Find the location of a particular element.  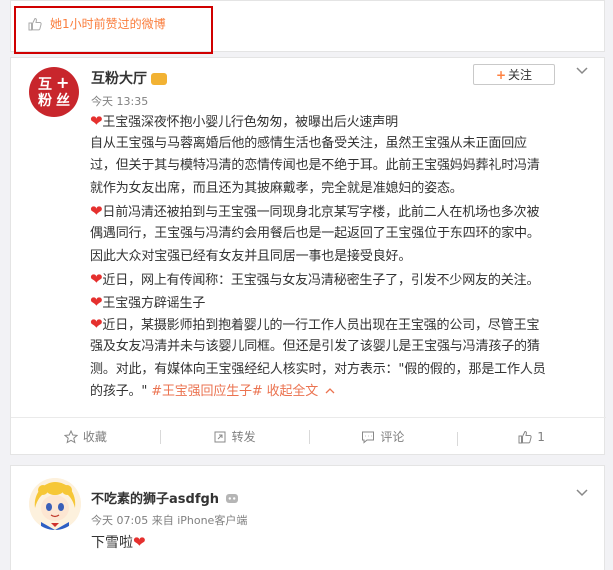

star-icon is located at coordinates (70, 436).